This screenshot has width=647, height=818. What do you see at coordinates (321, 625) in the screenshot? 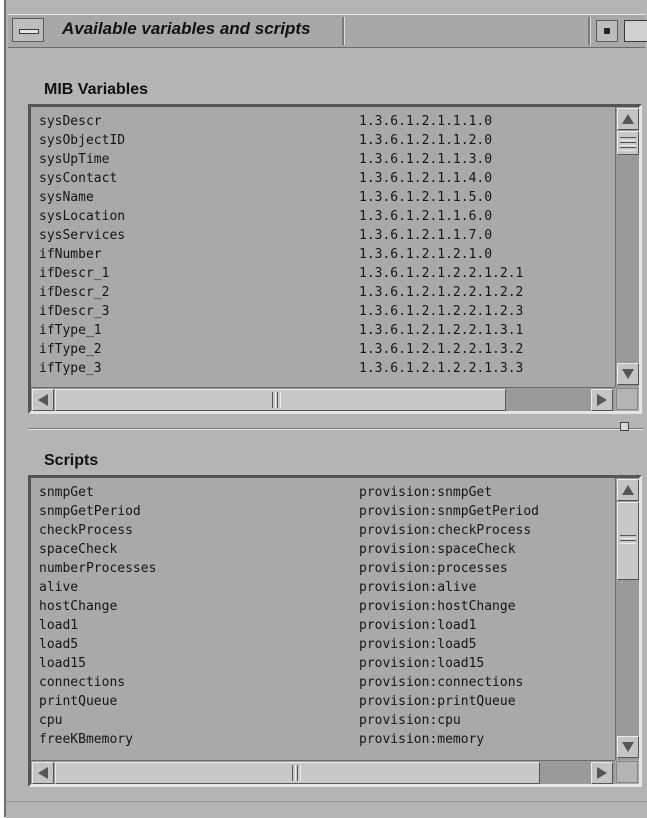
I see `list-item: load1 provision:load1` at bounding box center [321, 625].